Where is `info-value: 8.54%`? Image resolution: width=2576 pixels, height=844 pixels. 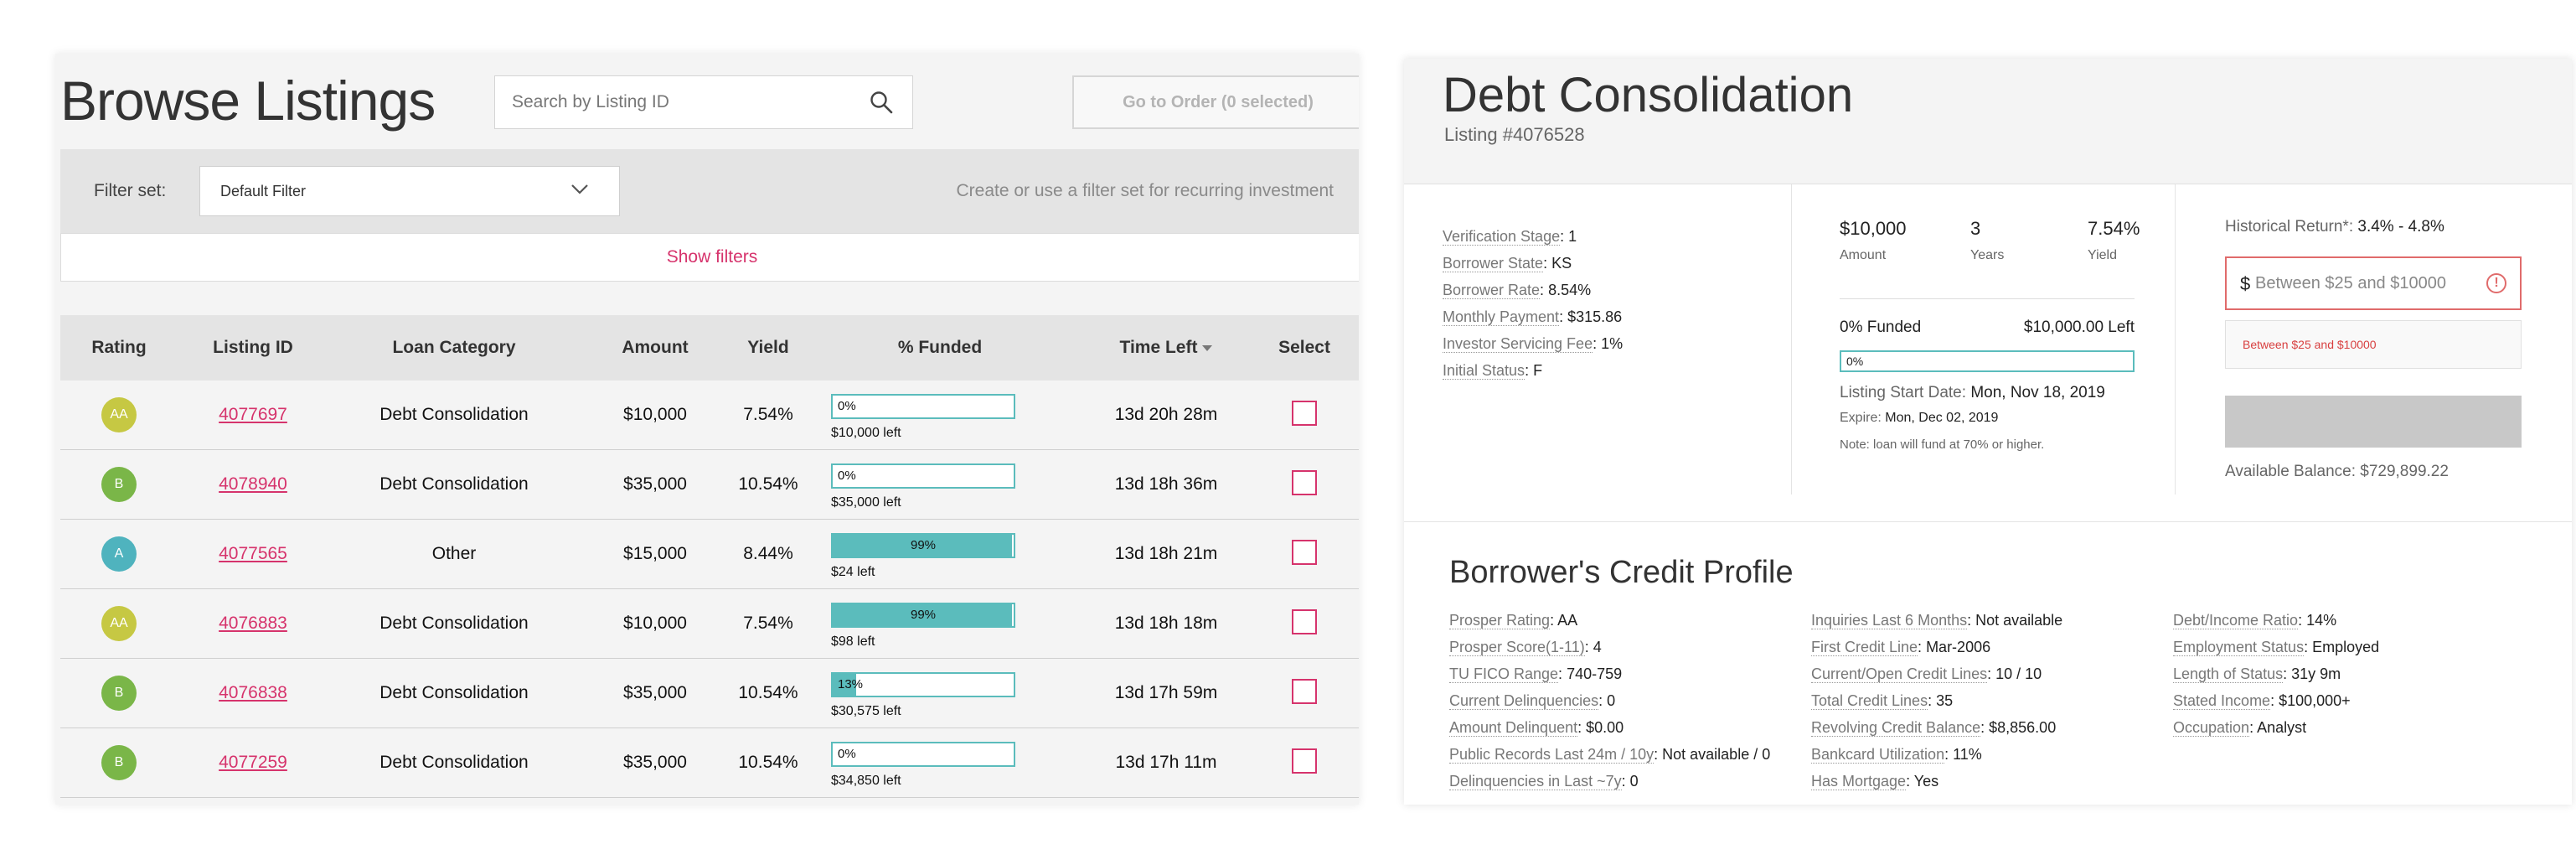 info-value: 8.54% is located at coordinates (1570, 290).